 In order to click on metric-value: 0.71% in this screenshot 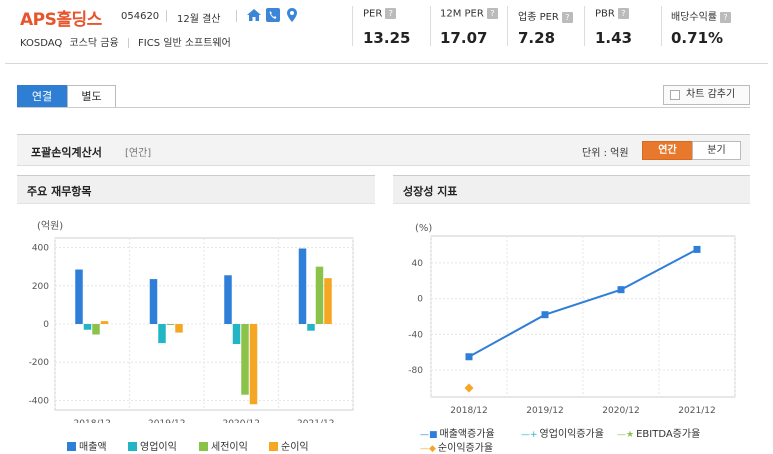, I will do `click(697, 38)`.